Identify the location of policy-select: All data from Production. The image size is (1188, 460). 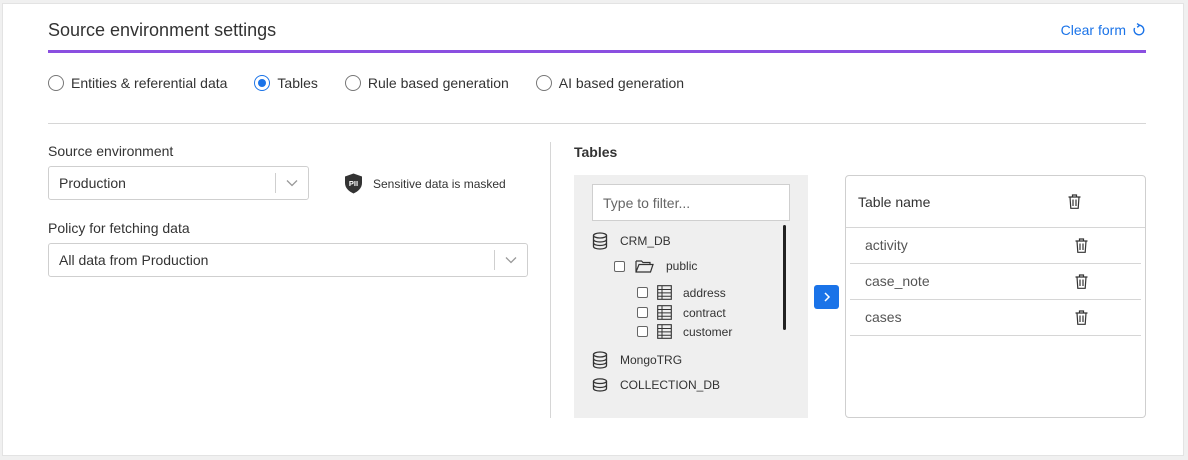
(288, 260).